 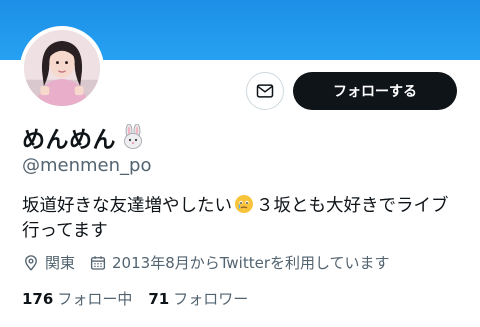 I want to click on bio-text-1a: 坂道好きな友達増やしたい, so click(x=127, y=206).